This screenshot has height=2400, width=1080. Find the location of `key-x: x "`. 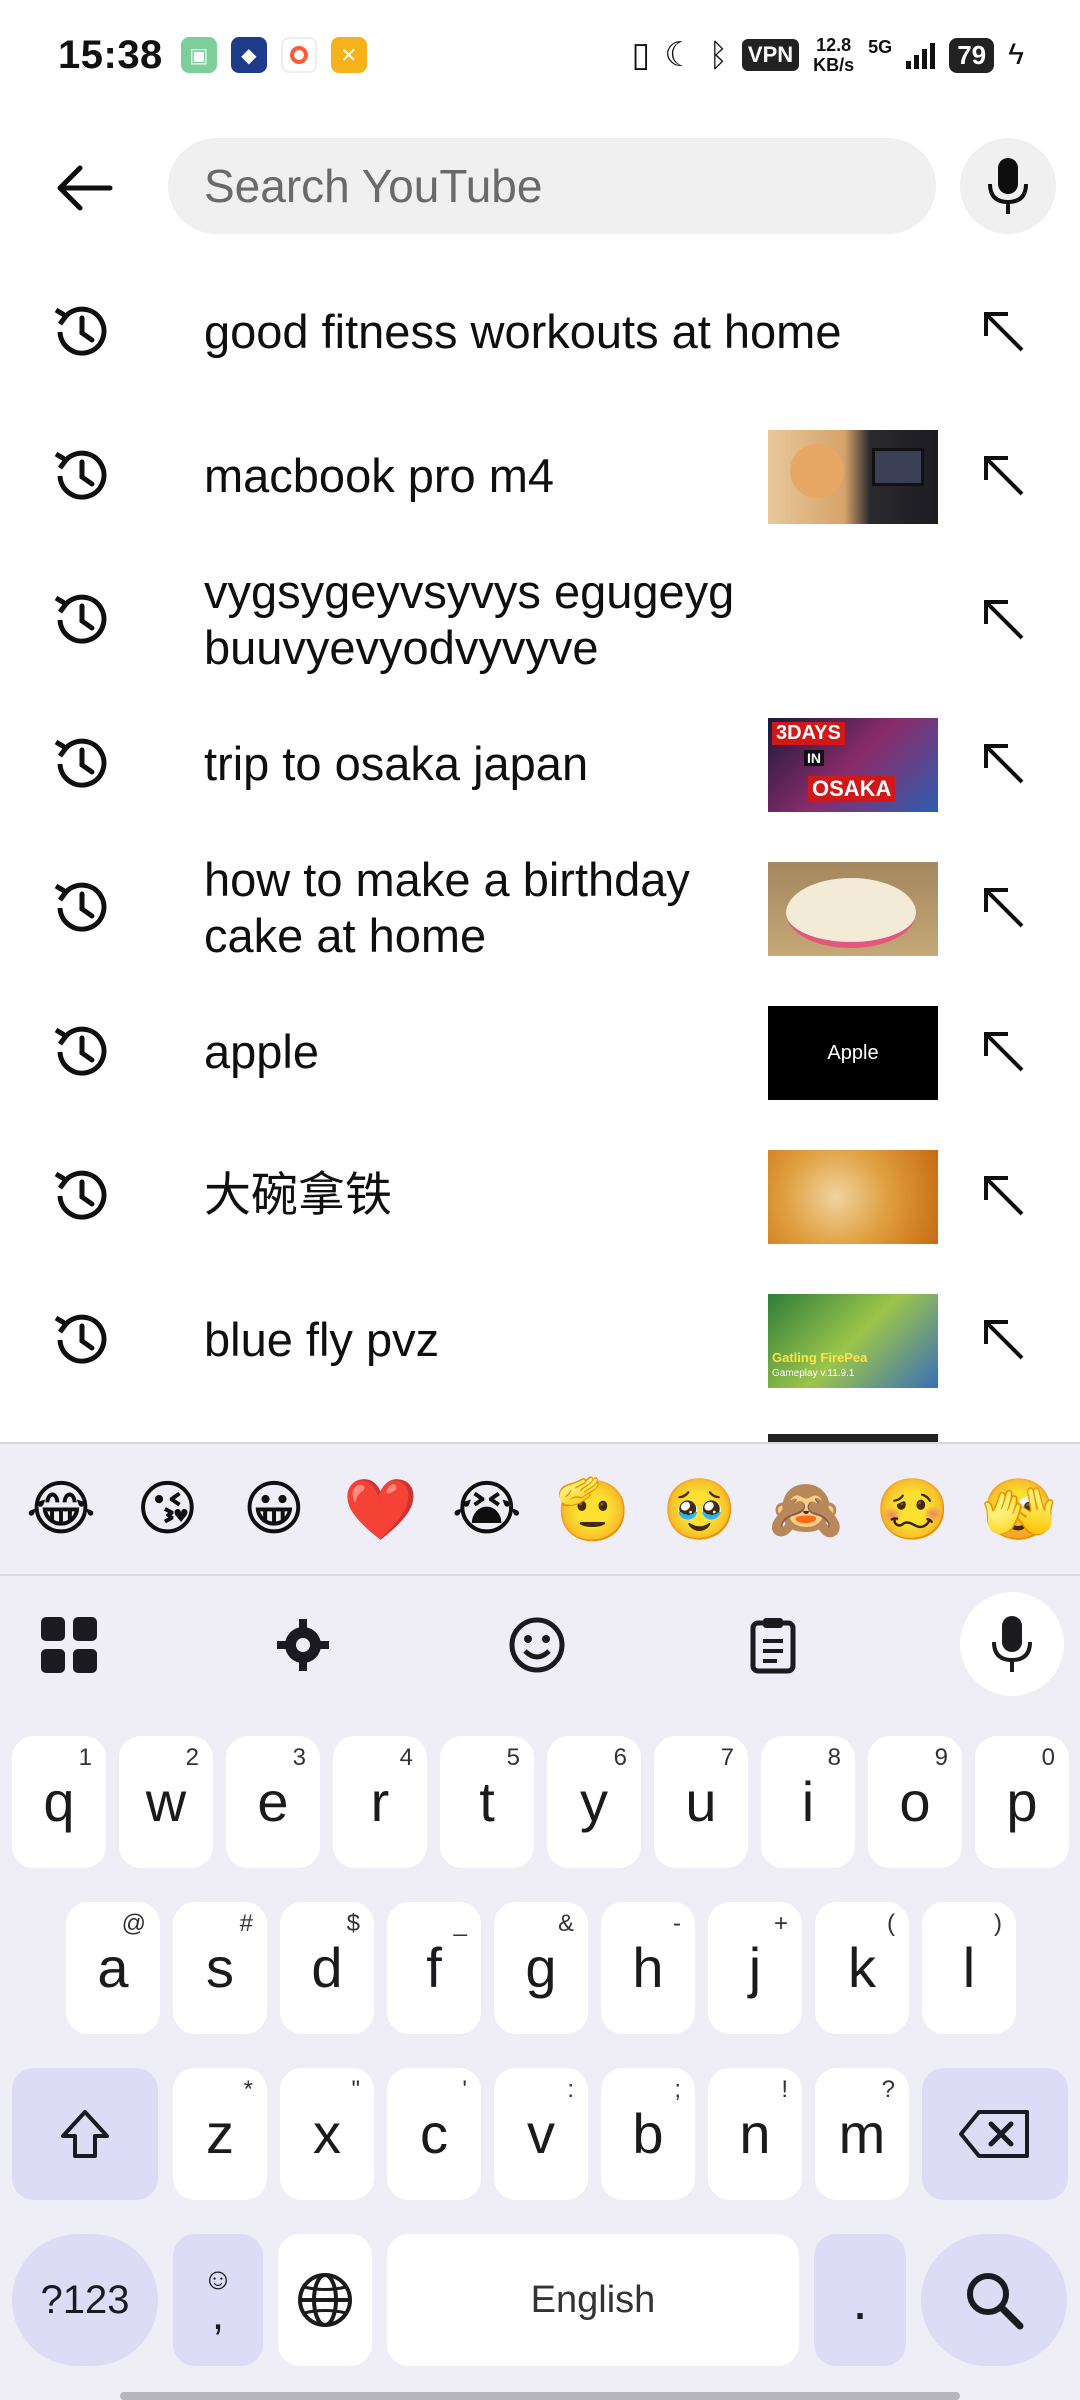

key-x: x " is located at coordinates (327, 2134).